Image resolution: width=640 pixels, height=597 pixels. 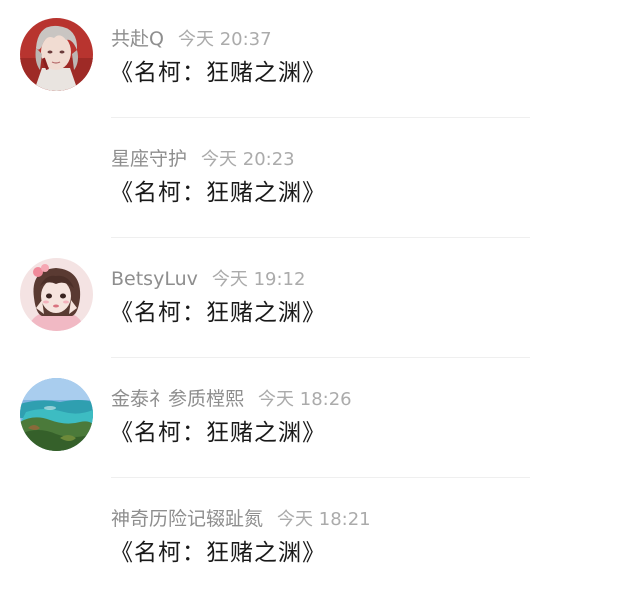 I want to click on timestamp: 今天 19:12, so click(x=258, y=279).